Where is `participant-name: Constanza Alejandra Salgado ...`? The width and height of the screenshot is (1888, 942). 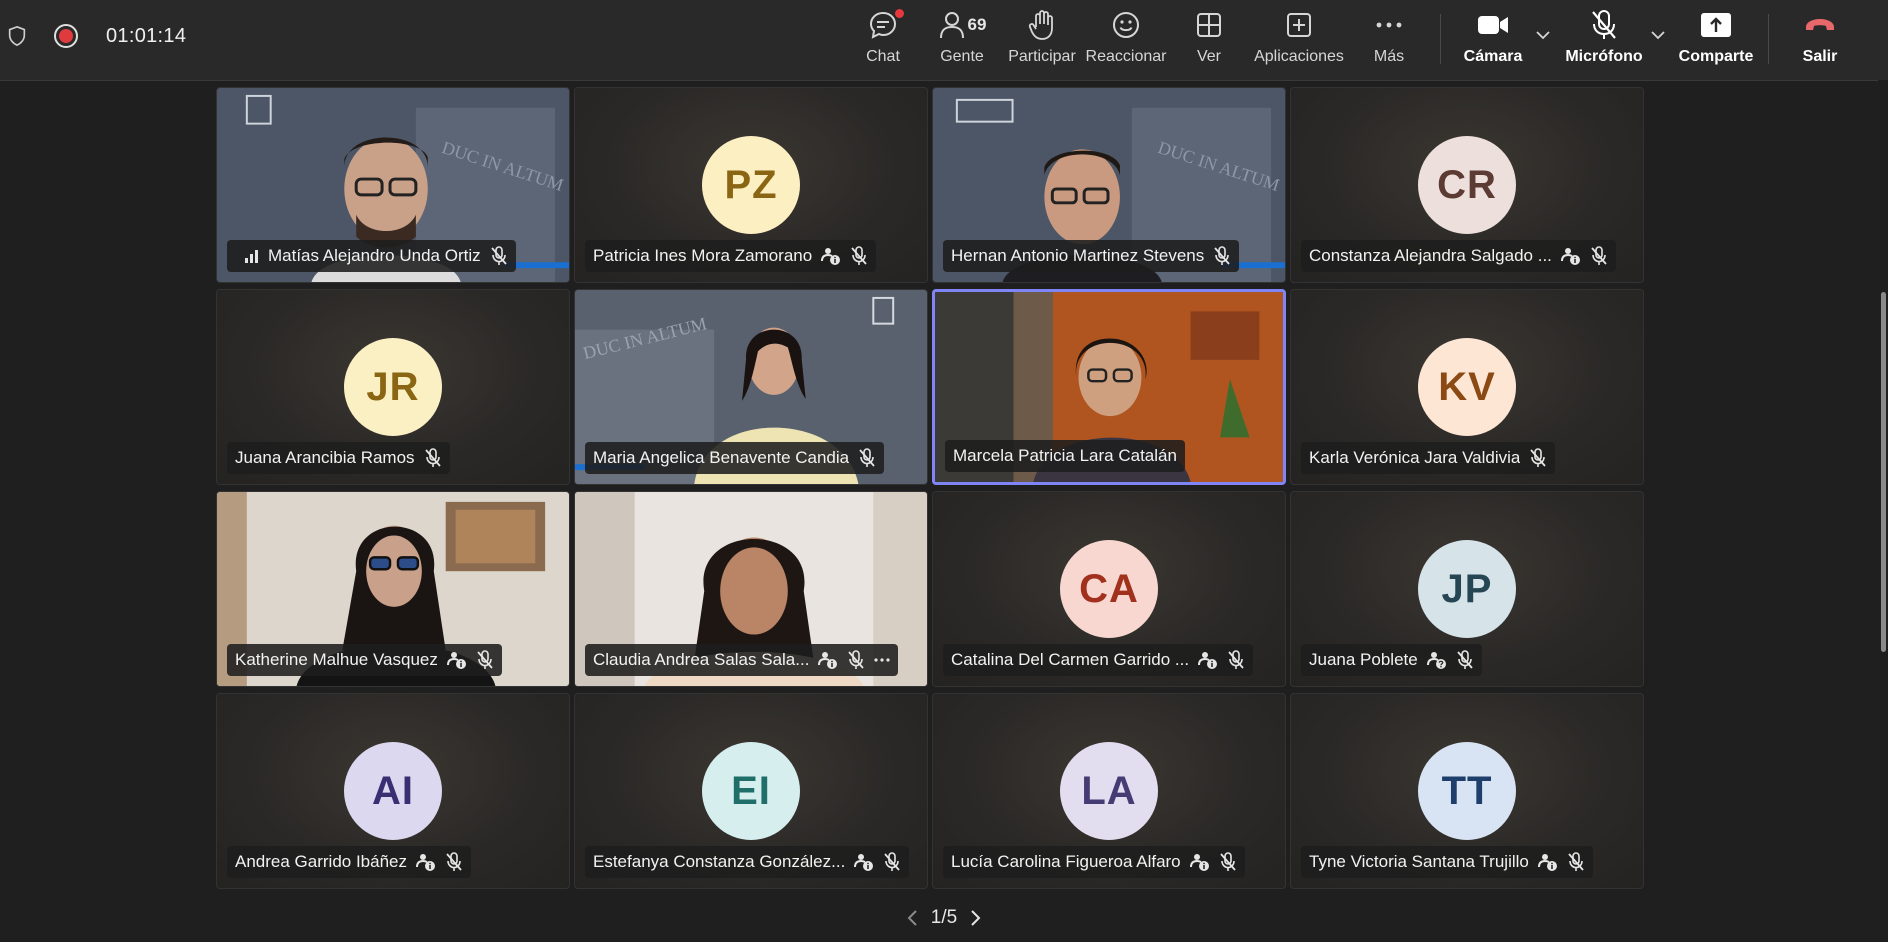
participant-name: Constanza Alejandra Salgado ... is located at coordinates (1430, 255).